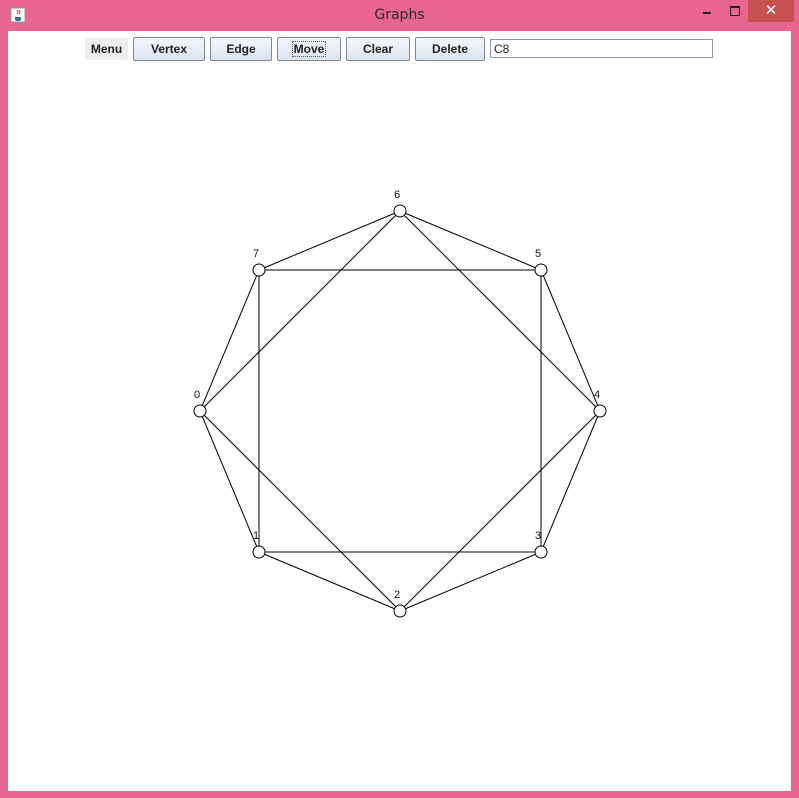  I want to click on title-bar: Graphs ✕, so click(399, 15).